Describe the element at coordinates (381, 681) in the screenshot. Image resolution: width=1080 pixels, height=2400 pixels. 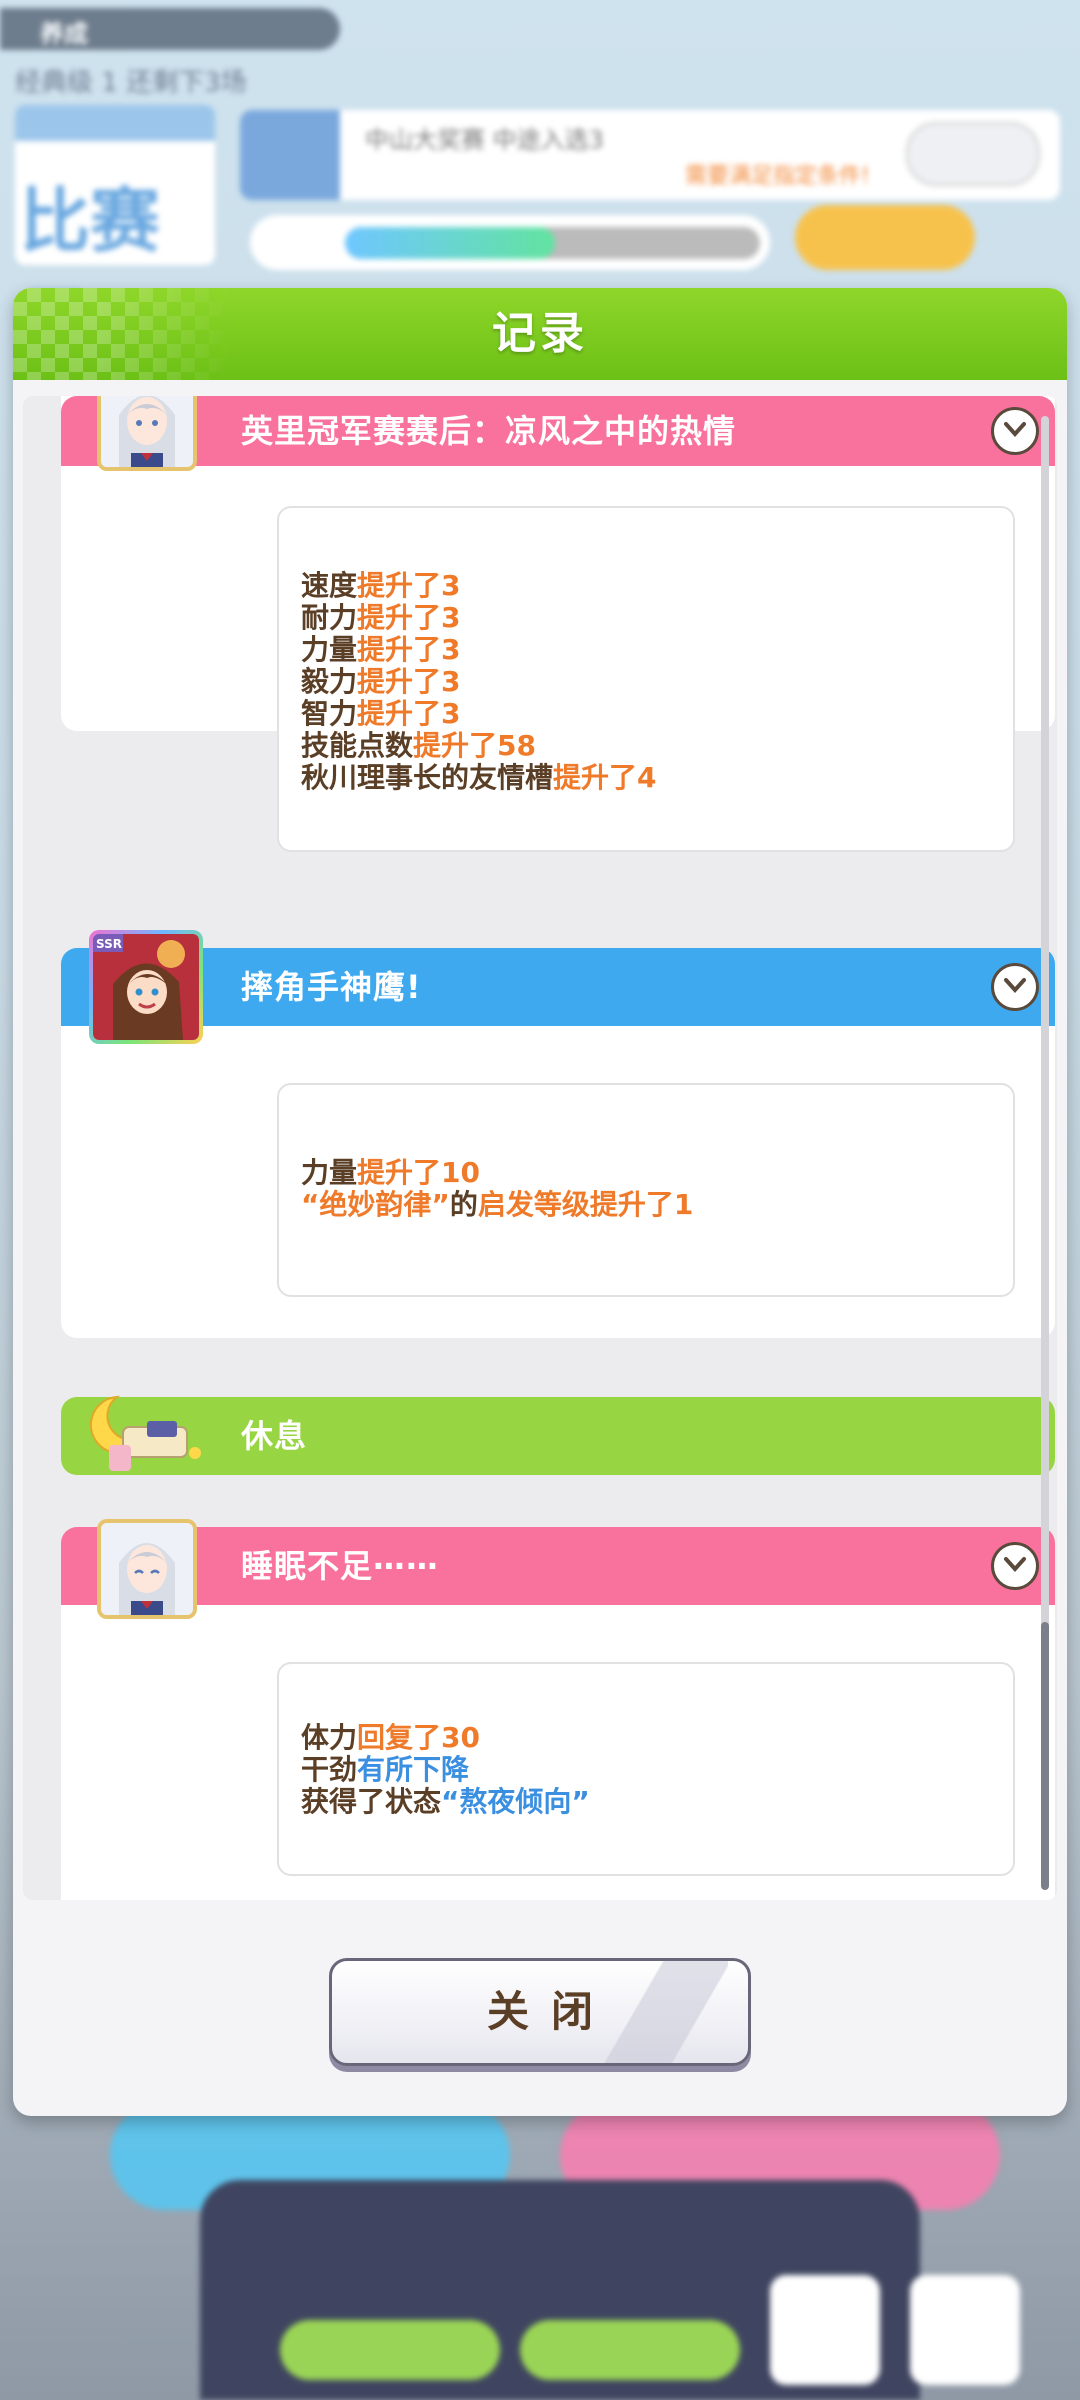
I see `detail-line: 毅力提升了3` at that location.